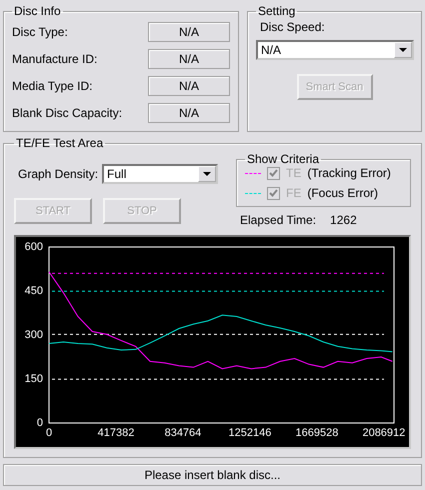 The width and height of the screenshot is (425, 490). Describe the element at coordinates (33, 378) in the screenshot. I see `y-tick-label: 150` at that location.